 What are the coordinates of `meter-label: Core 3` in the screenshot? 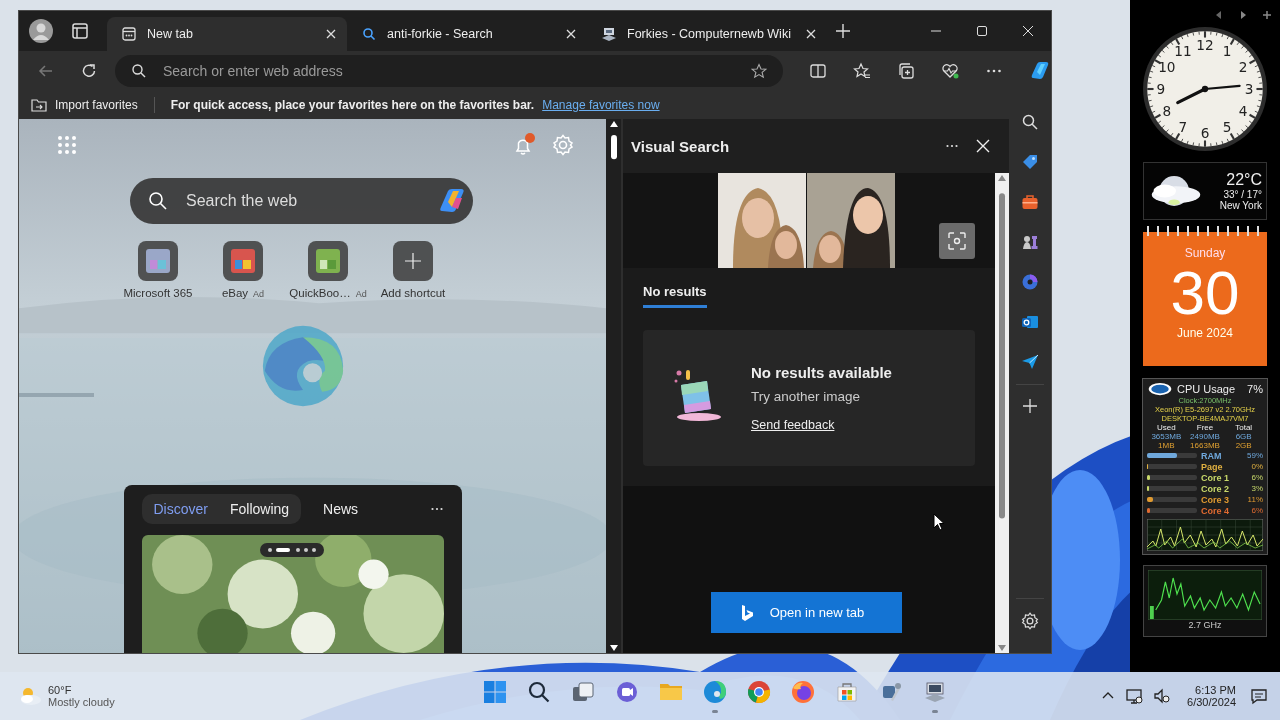 It's located at (1215, 499).